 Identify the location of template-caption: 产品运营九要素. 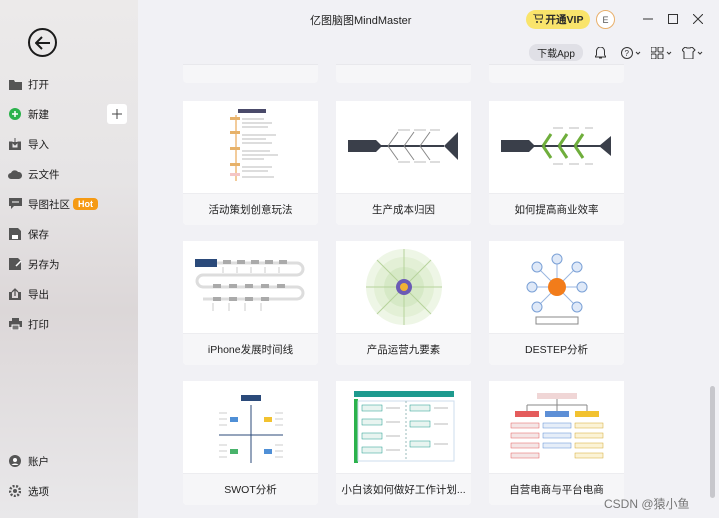
(403, 349).